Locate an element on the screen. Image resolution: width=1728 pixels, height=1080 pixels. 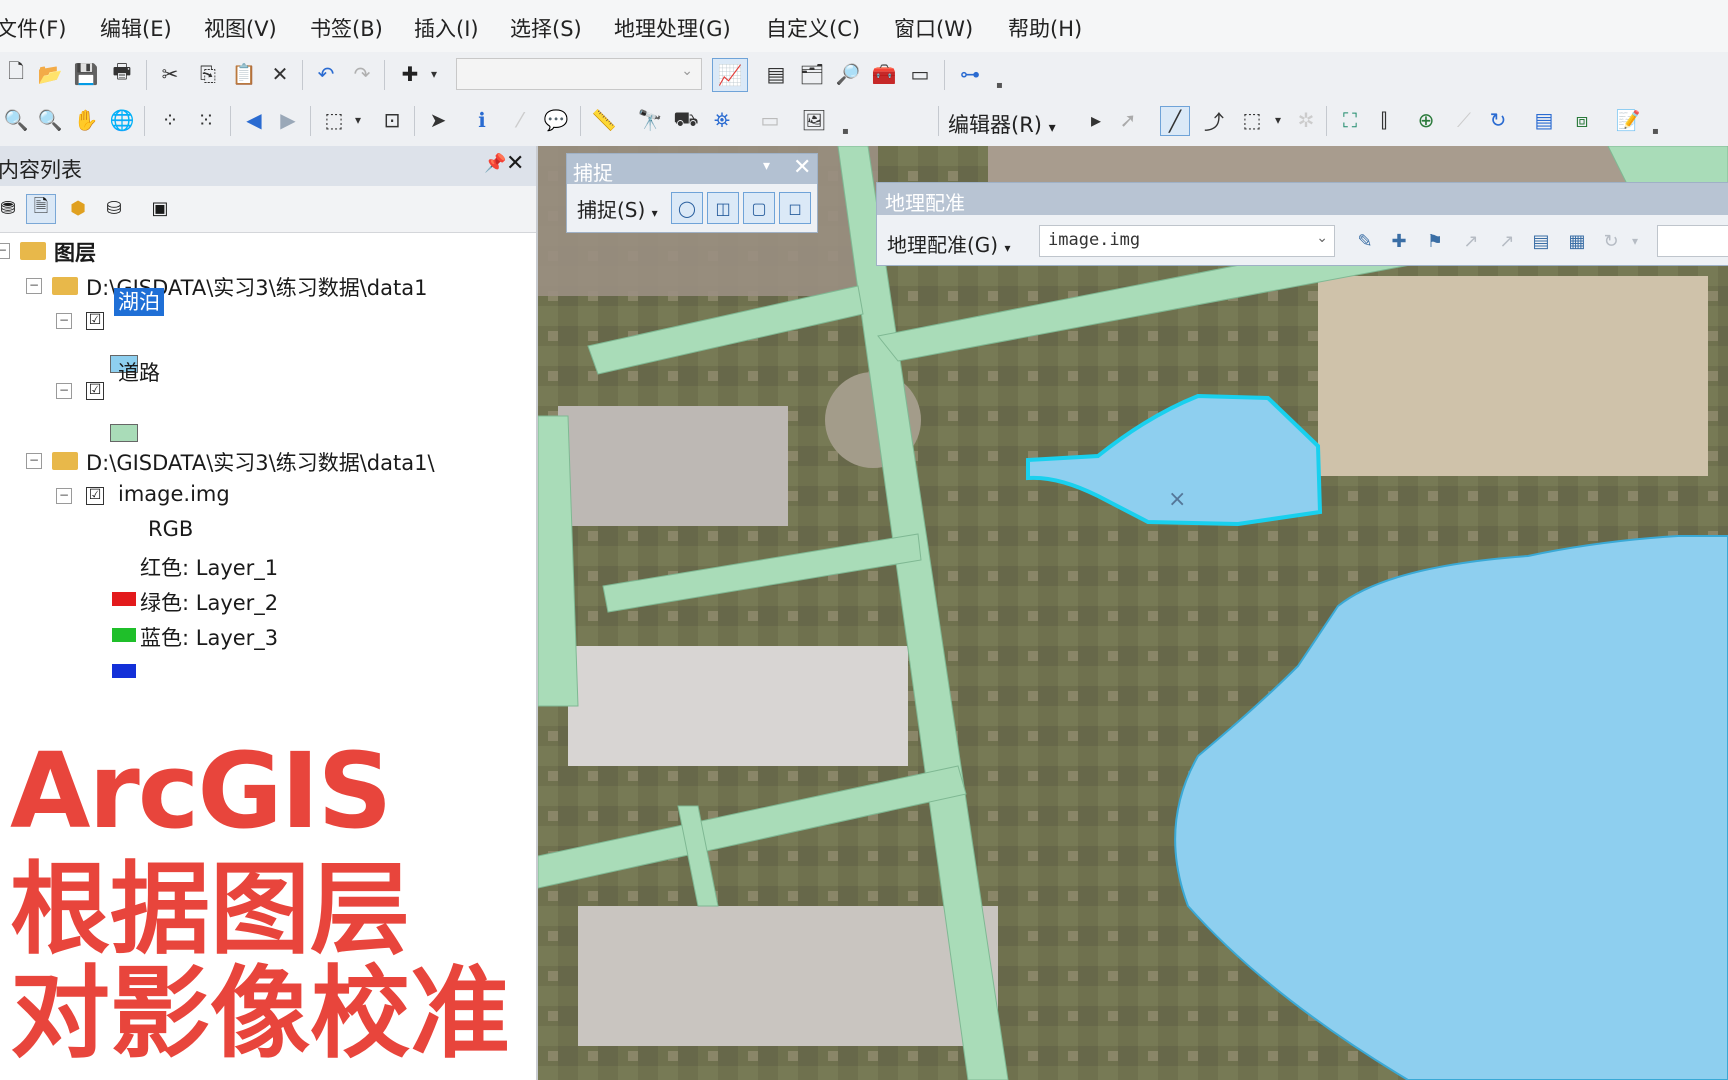
split-tool-icon: ⟋ is located at coordinates (1464, 120).